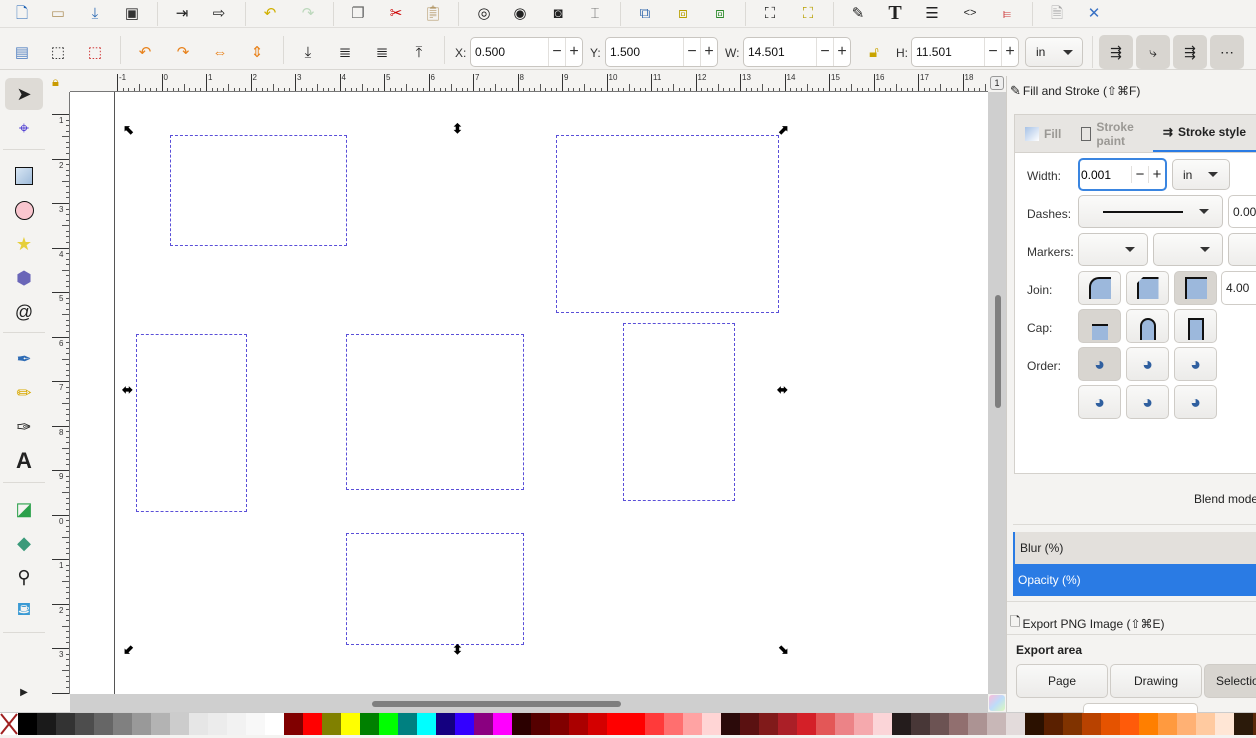  Describe the element at coordinates (1112, 134) in the screenshot. I see `tab-stroke-paint: Stroke paint` at that location.